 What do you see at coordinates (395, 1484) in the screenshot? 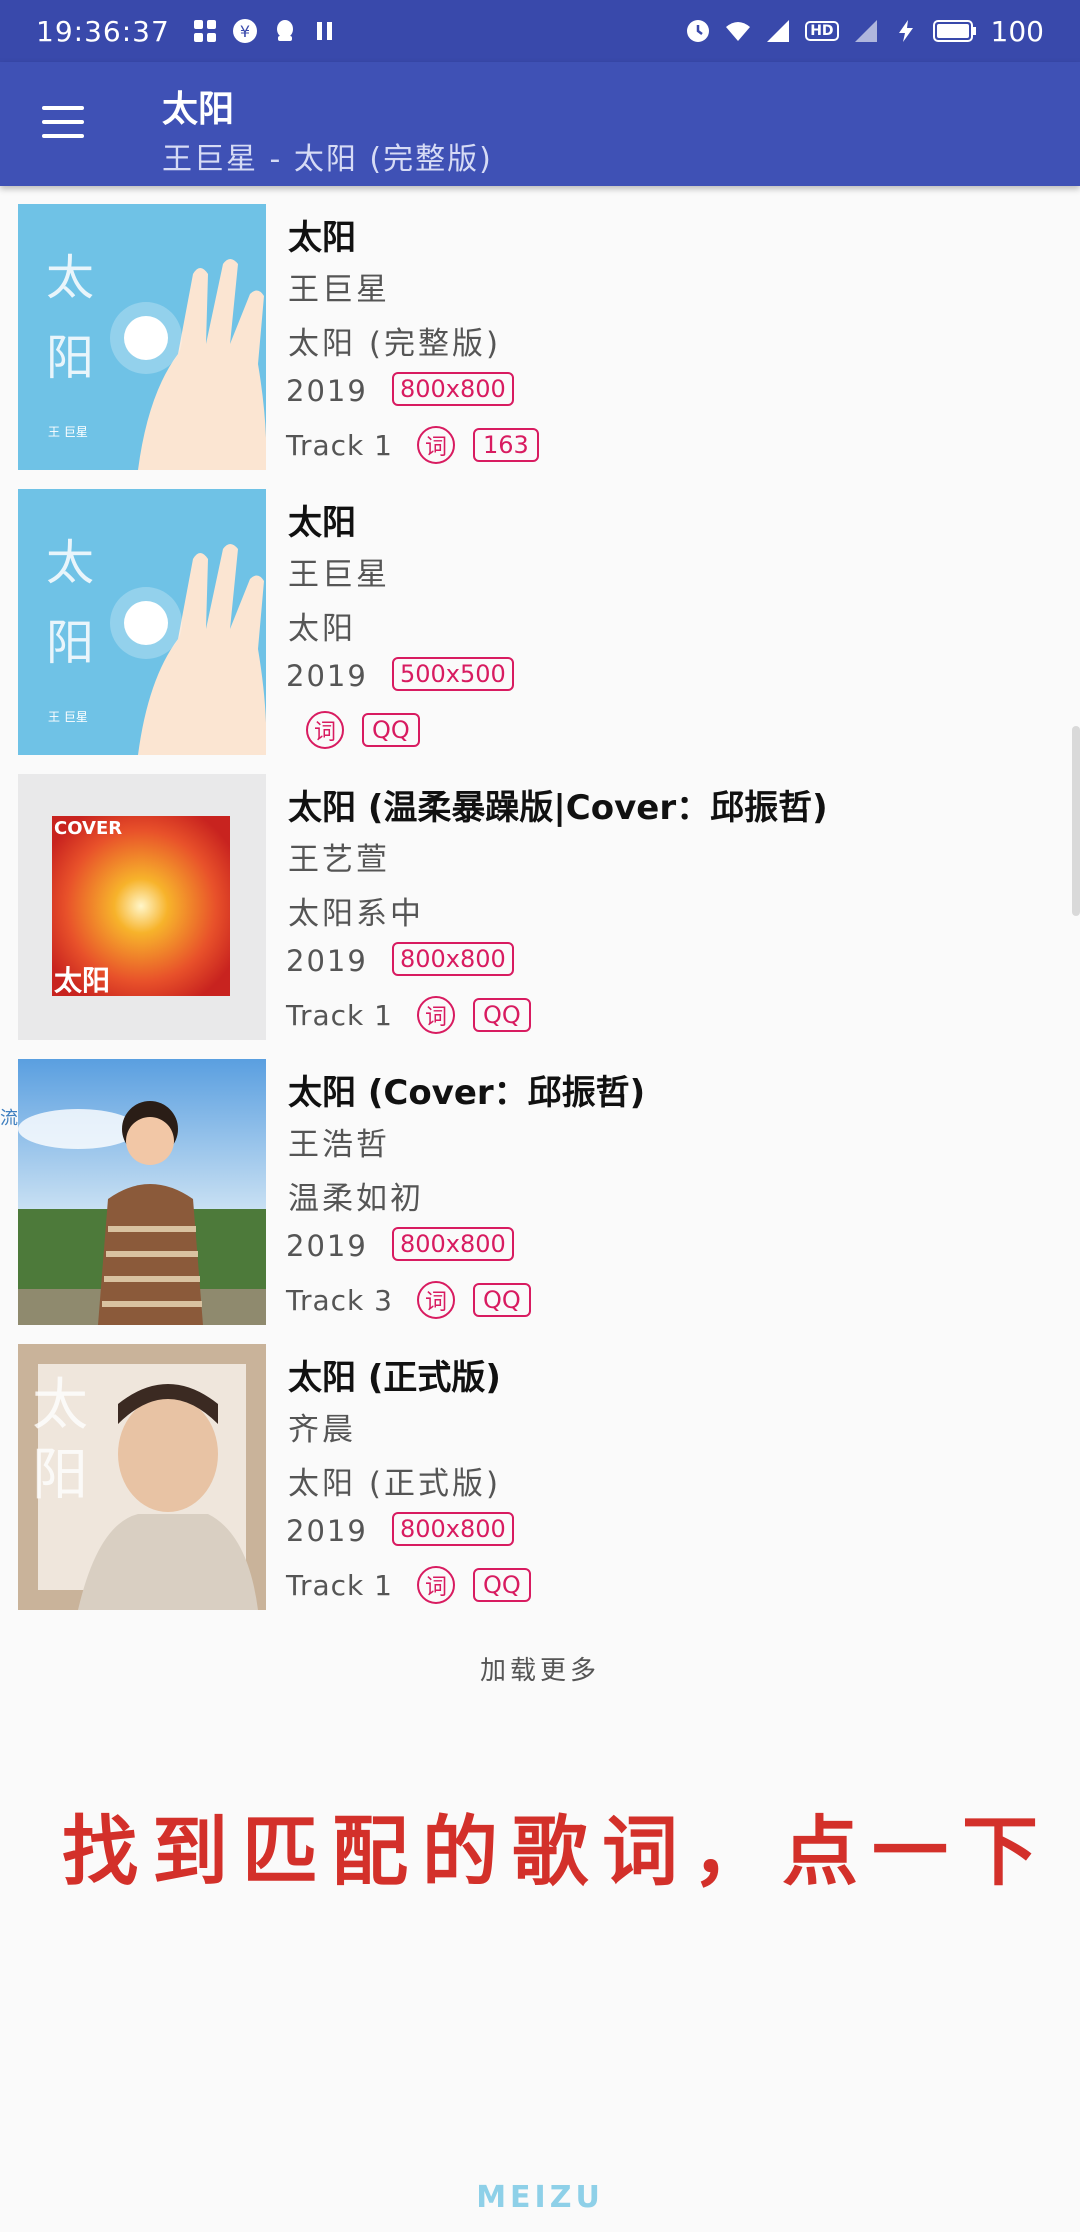
I see `song-album: 太阳 (正式版)` at bounding box center [395, 1484].